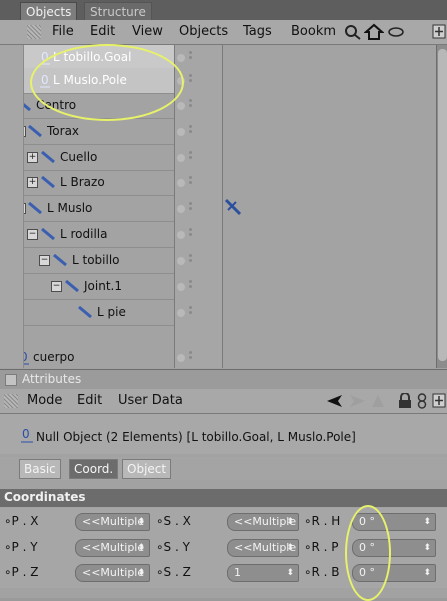  What do you see at coordinates (147, 469) in the screenshot?
I see `tab-object: Object` at bounding box center [147, 469].